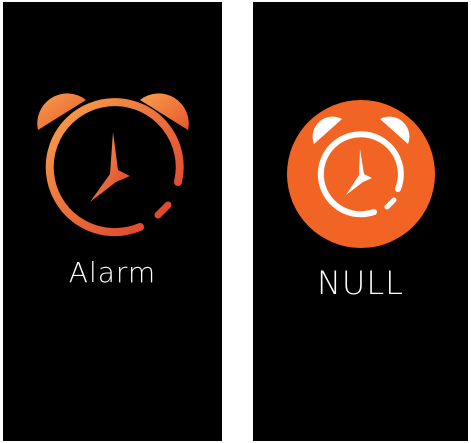 The image size is (471, 443). What do you see at coordinates (112, 272) in the screenshot?
I see `screen-label-alarm: Alarm` at bounding box center [112, 272].